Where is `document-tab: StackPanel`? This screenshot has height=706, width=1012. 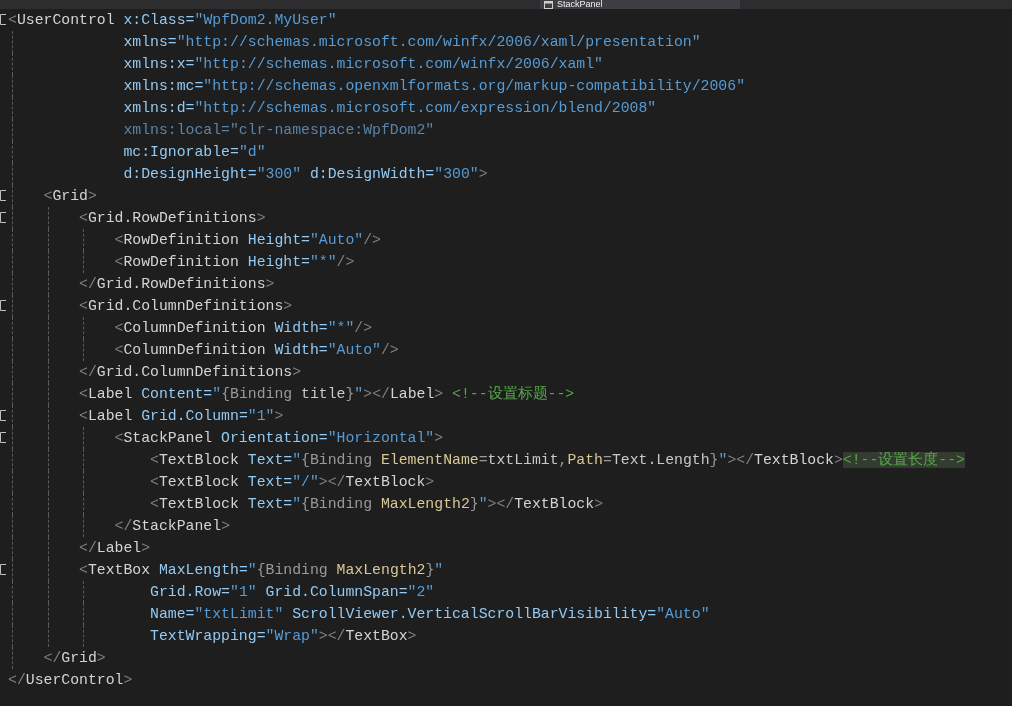 document-tab: StackPanel is located at coordinates (640, 4).